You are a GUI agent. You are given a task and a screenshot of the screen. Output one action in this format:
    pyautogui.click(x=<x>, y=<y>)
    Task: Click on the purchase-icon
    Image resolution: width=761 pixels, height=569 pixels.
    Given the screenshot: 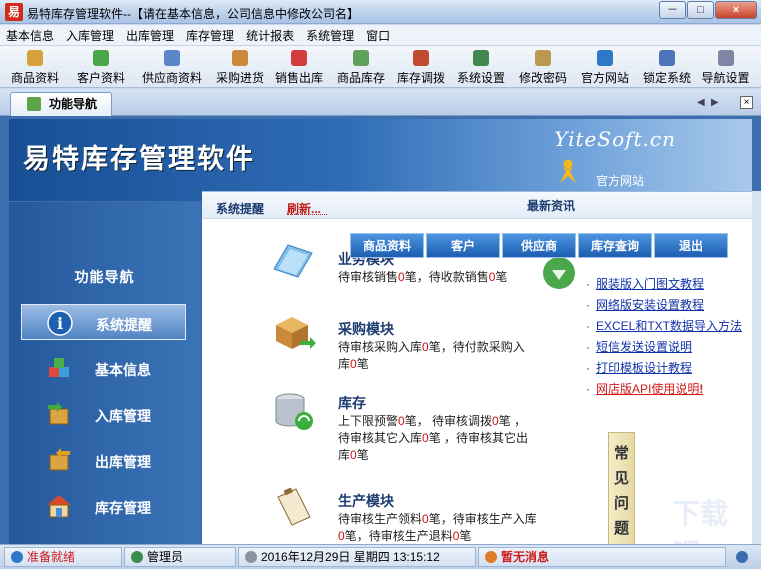 What is the action you would take?
    pyautogui.click(x=240, y=58)
    